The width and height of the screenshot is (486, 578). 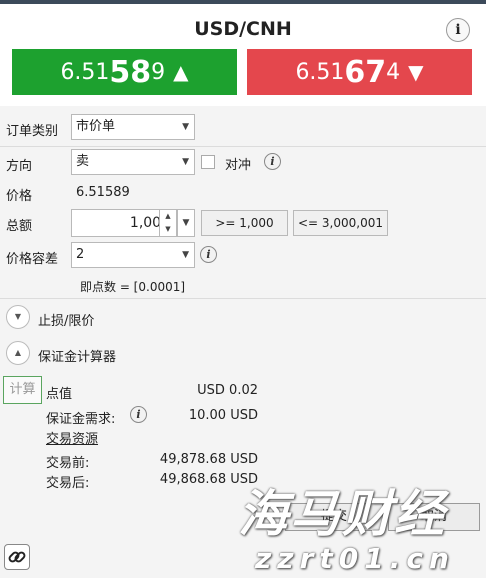 I want to click on margin-requirement-value: 10.00 USD, so click(x=223, y=415).